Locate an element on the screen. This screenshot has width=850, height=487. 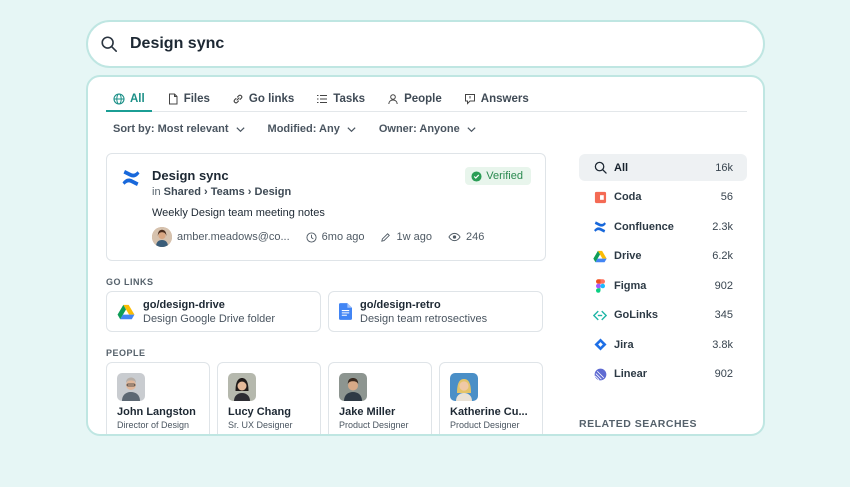
result-meta: amber.meadows@co... 6mo ago 1w ago 246 is located at coordinates (318, 237).